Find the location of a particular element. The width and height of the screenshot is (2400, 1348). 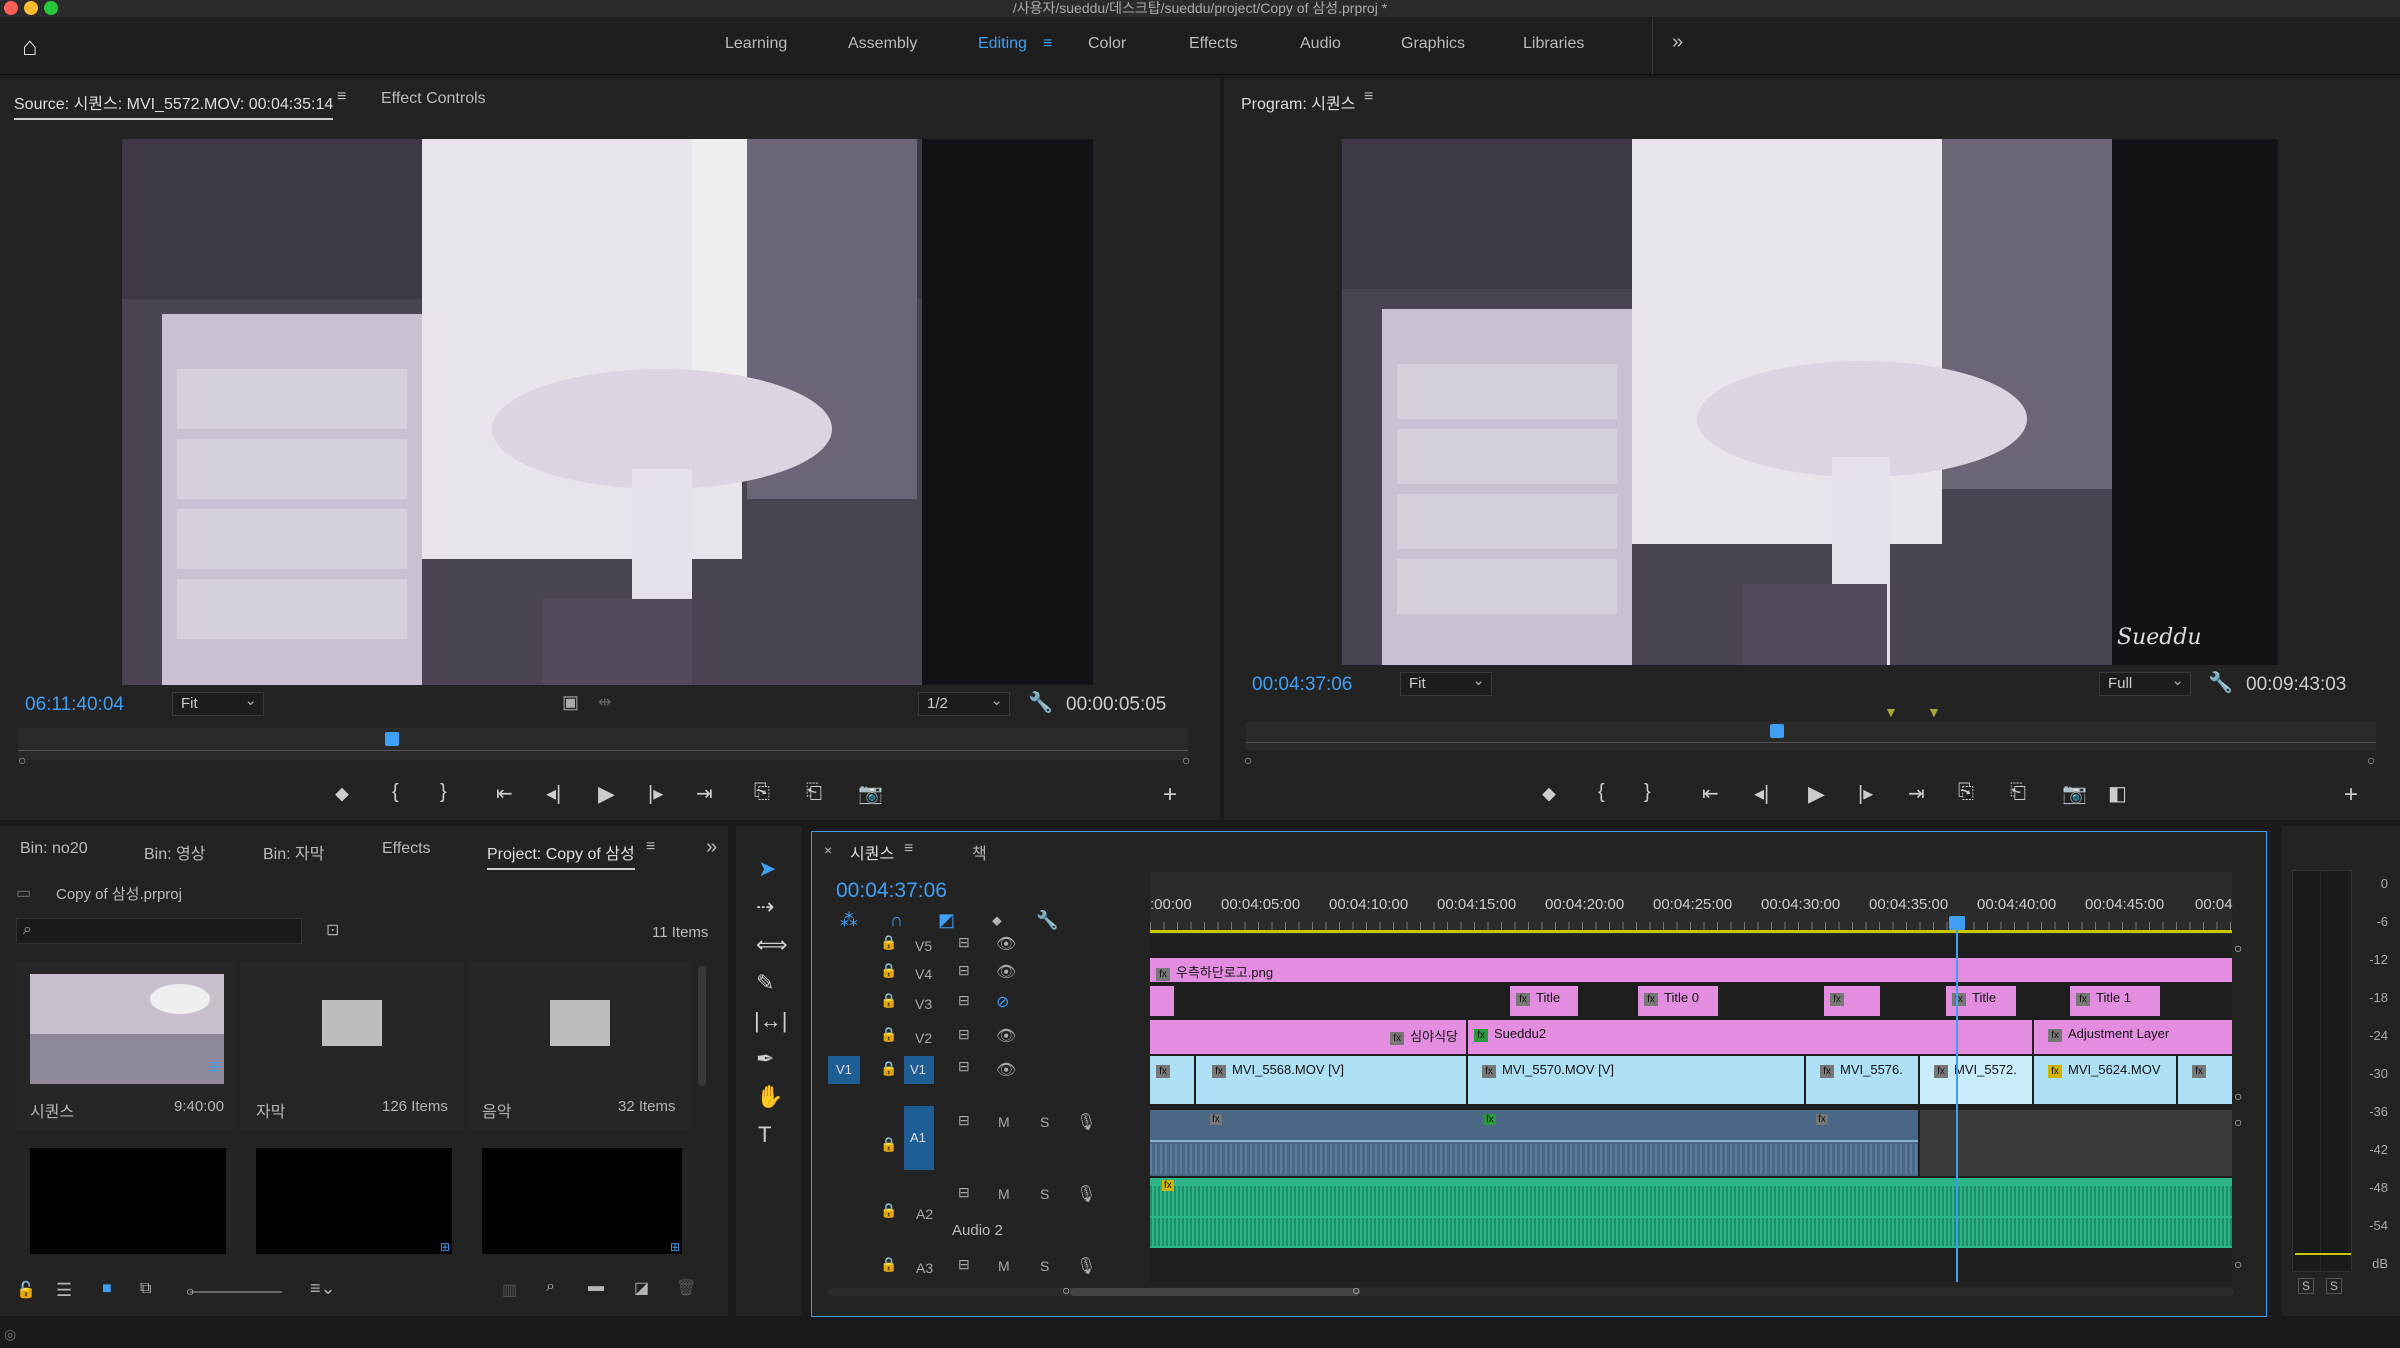

solo-left-button: S is located at coordinates (2306, 1286).